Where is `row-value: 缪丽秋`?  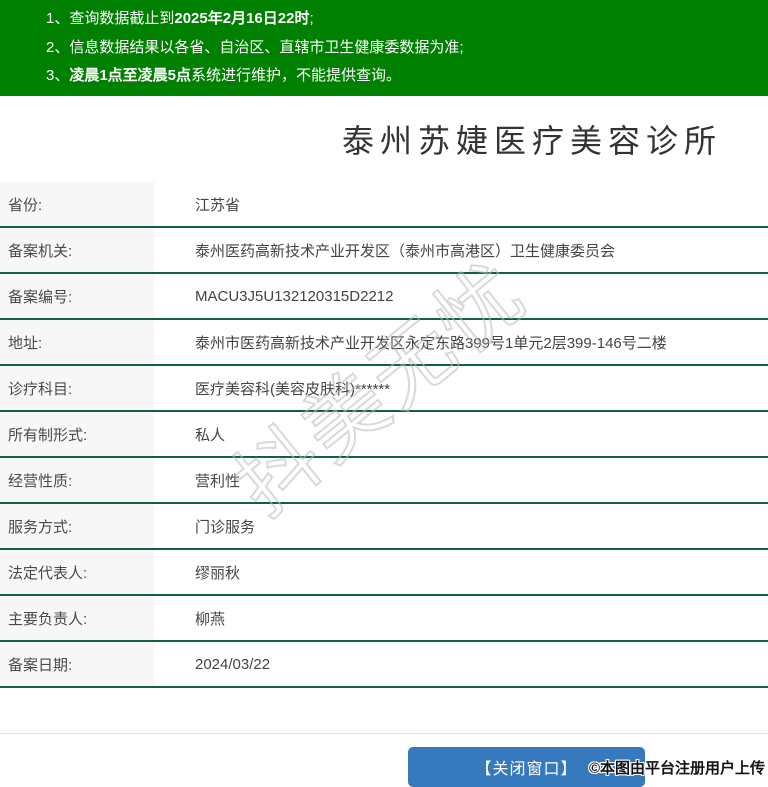 row-value: 缪丽秋 is located at coordinates (218, 573).